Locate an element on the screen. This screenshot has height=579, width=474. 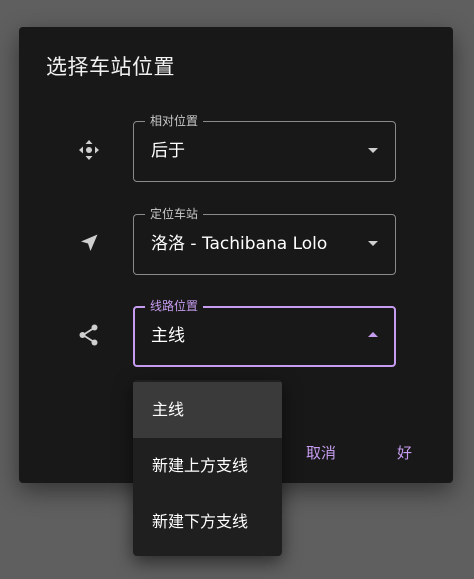
move-icon is located at coordinates (89, 150).